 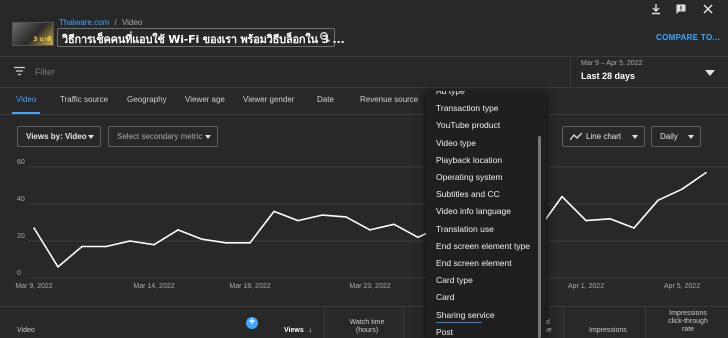 What do you see at coordinates (469, 160) in the screenshot?
I see `dropdown-item: Playback location` at bounding box center [469, 160].